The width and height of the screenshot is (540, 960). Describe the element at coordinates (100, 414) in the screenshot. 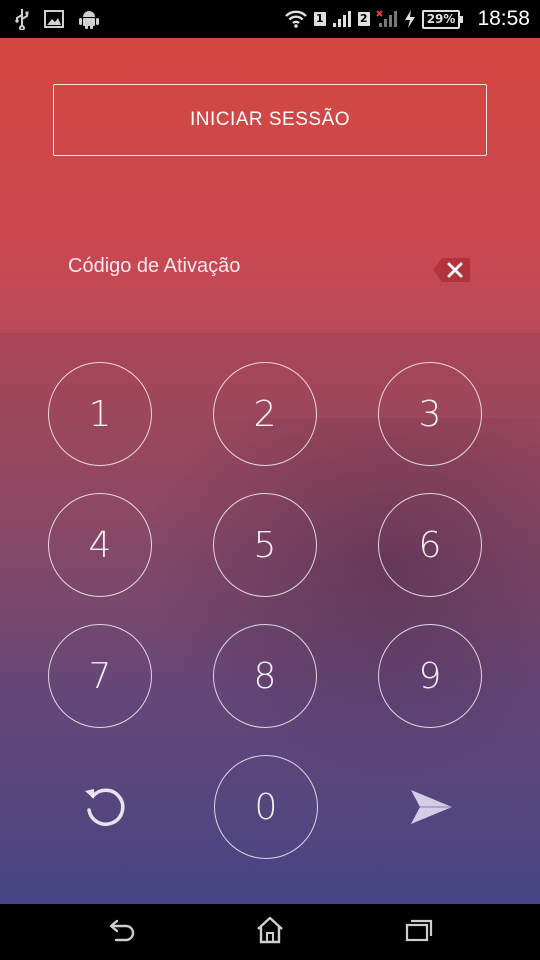

I see `key-1: 1` at that location.